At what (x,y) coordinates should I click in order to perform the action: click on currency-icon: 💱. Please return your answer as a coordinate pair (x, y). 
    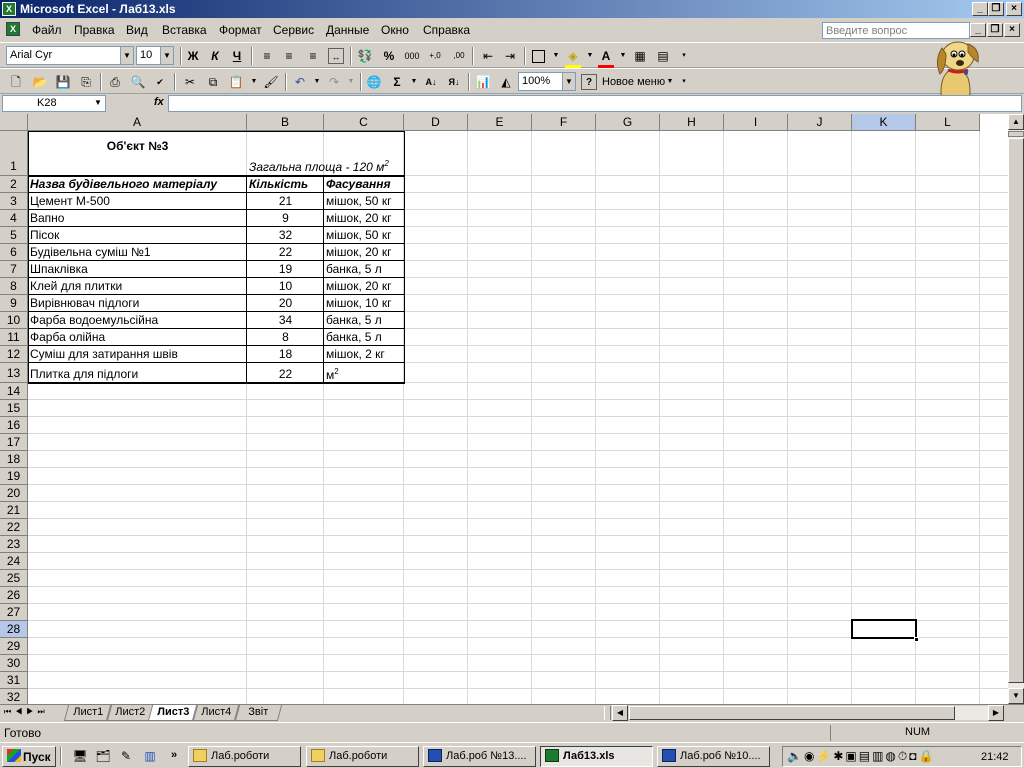
    Looking at the image, I should click on (365, 56).